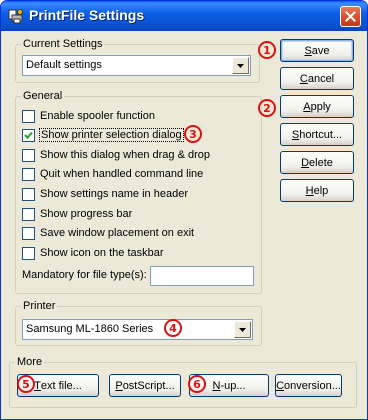 This screenshot has height=420, width=368. Describe the element at coordinates (117, 233) in the screenshot. I see `option-label: Save window placement on exit` at that location.